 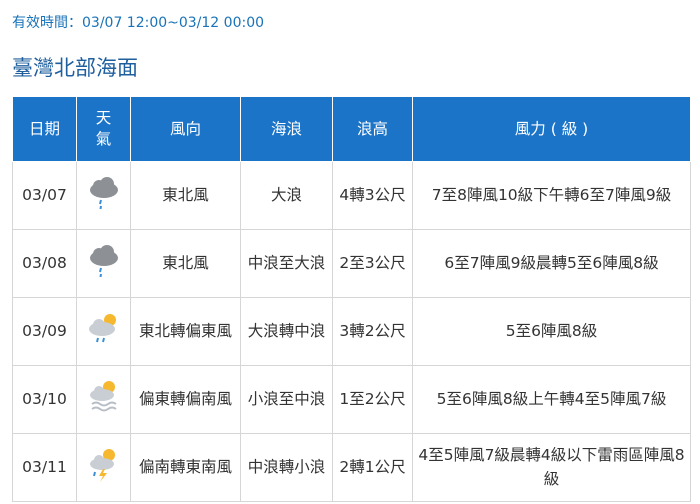 I want to click on table-row: 03/09 東北轉偏東風 大浪轉中浪 3轉2公尺 5至6陣風8級, so click(x=351, y=331).